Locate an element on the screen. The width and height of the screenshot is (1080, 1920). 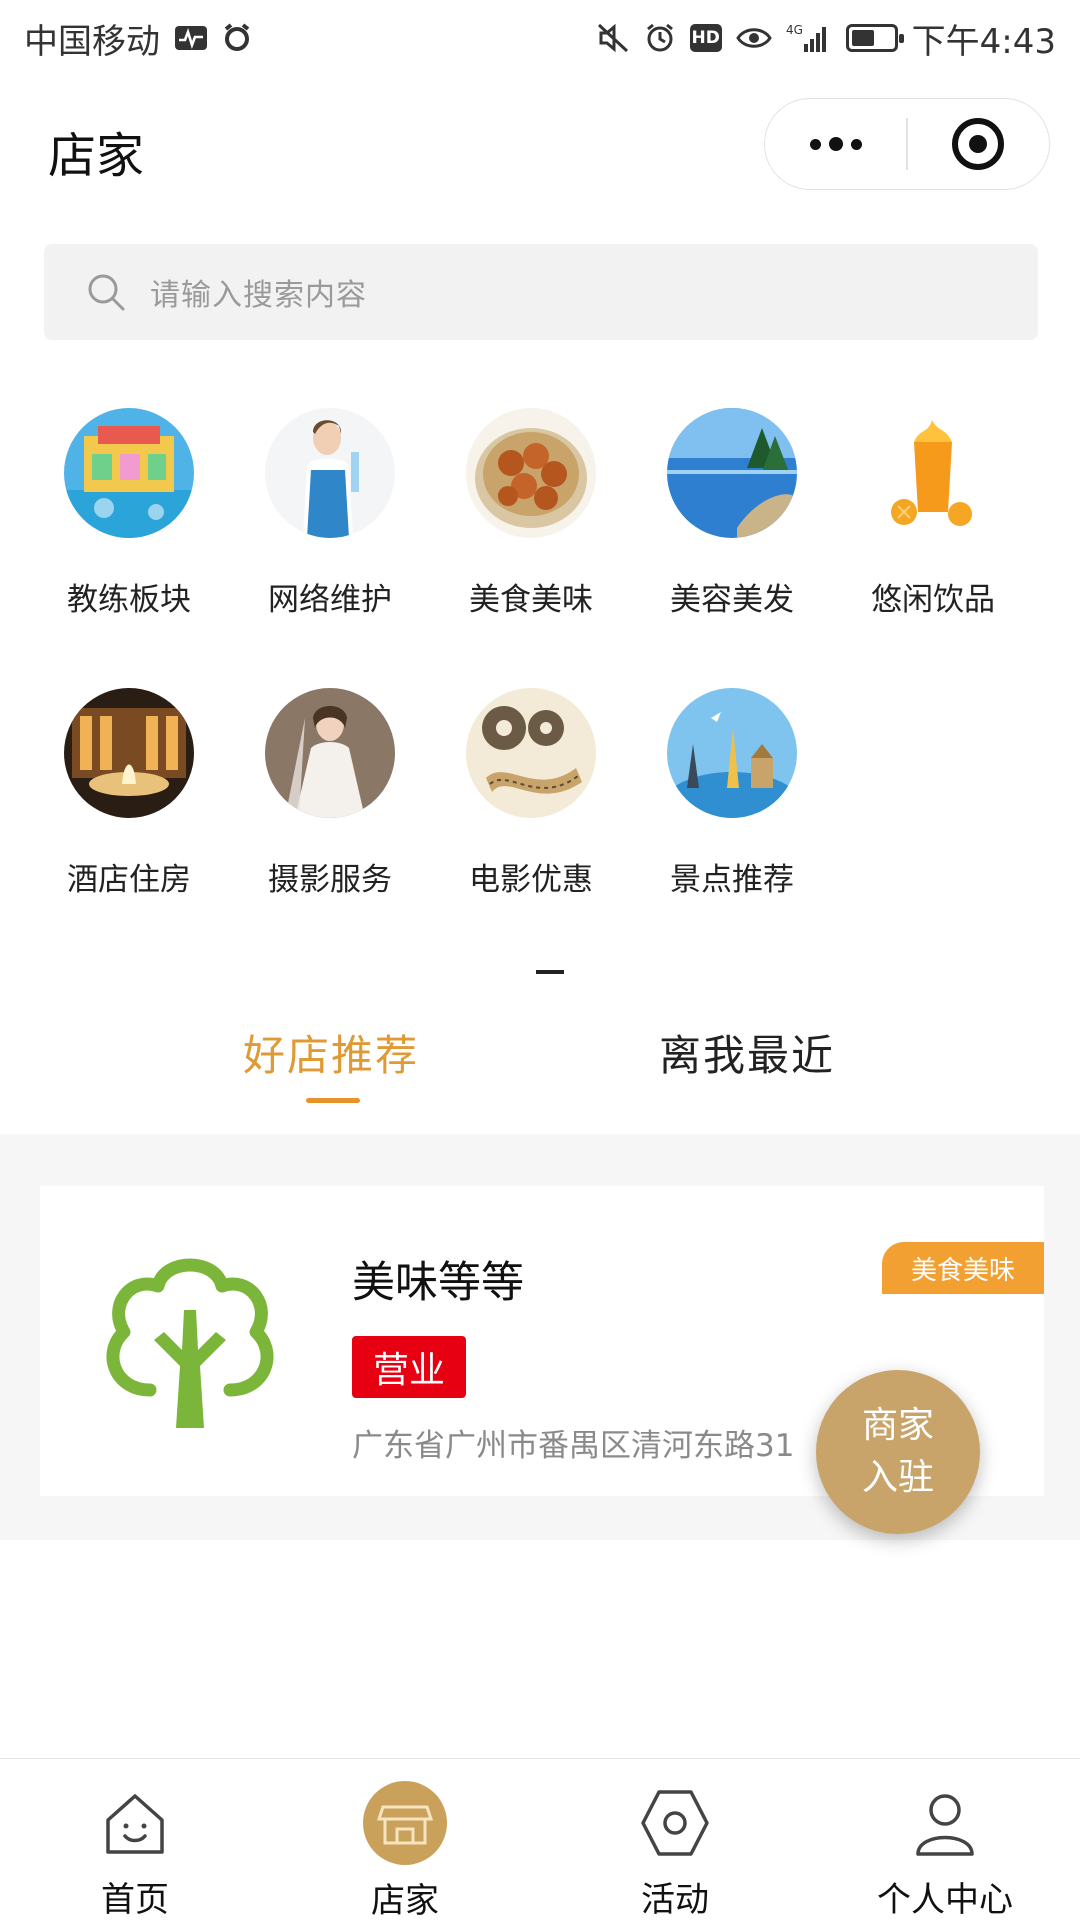
cleaner-worker-image is located at coordinates (330, 473).